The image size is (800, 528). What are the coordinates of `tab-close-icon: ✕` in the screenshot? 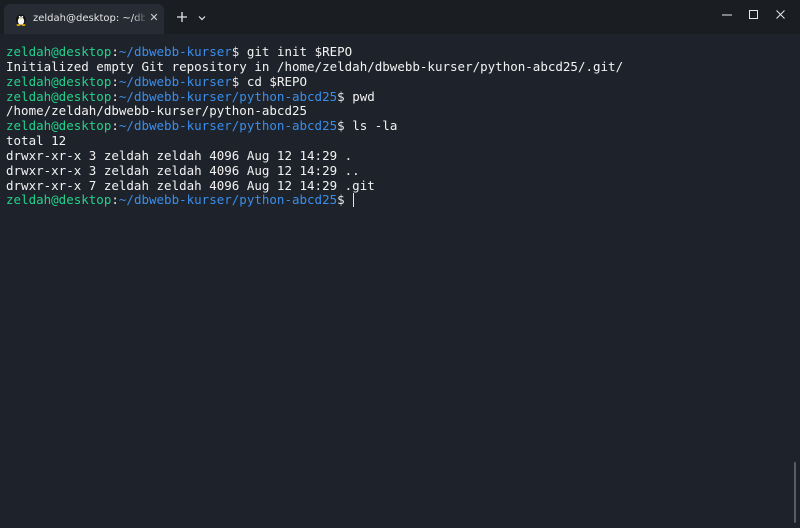 It's located at (154, 18).